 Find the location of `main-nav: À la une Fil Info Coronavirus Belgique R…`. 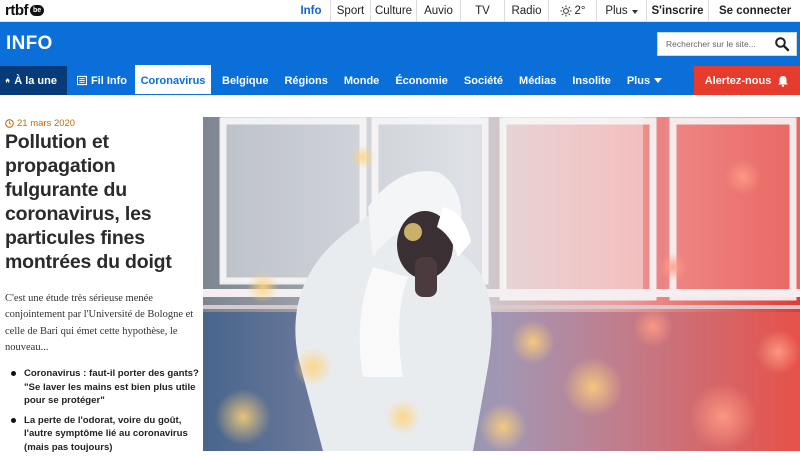

main-nav: À la une Fil Info Coronavirus Belgique R… is located at coordinates (400, 80).